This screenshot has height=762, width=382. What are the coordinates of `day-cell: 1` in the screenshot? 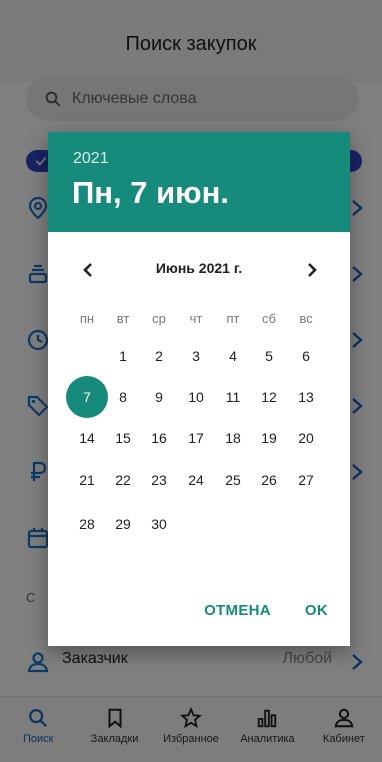 It's located at (123, 356).